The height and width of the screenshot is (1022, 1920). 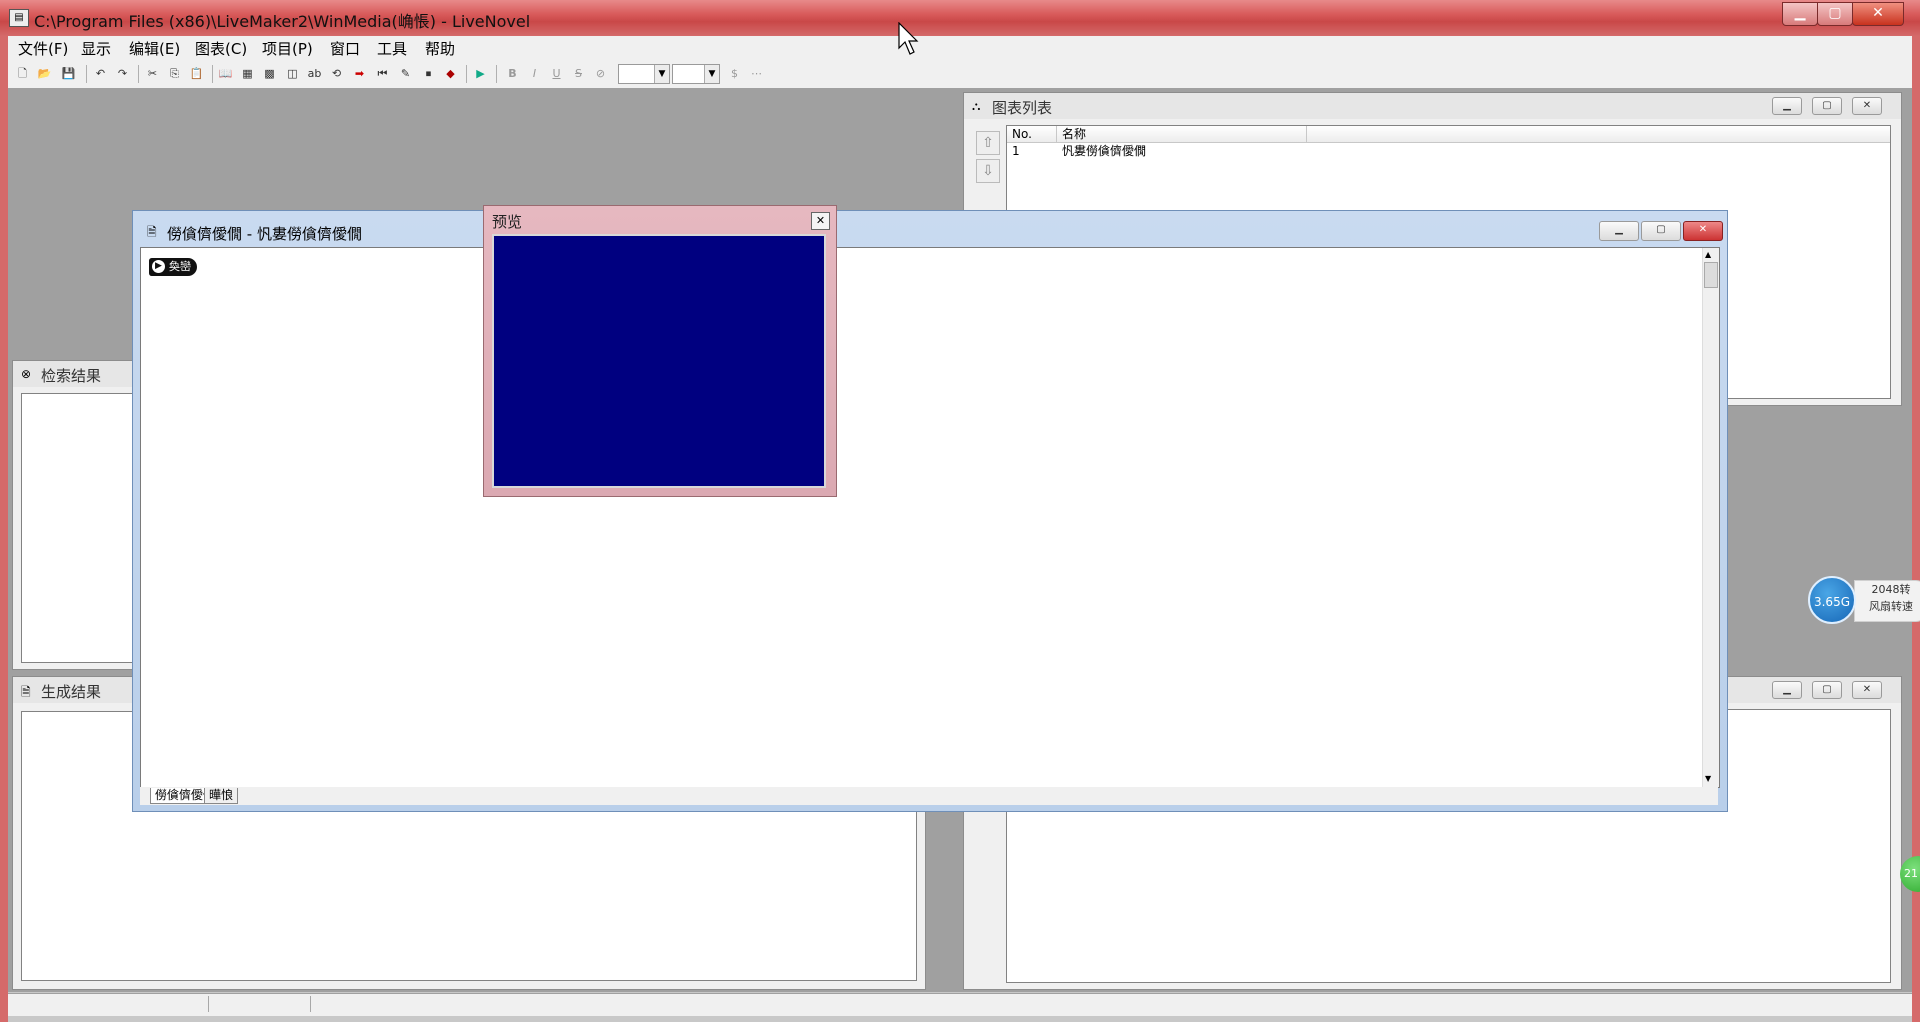 I want to click on open-folder-icon: 📂, so click(x=44, y=73).